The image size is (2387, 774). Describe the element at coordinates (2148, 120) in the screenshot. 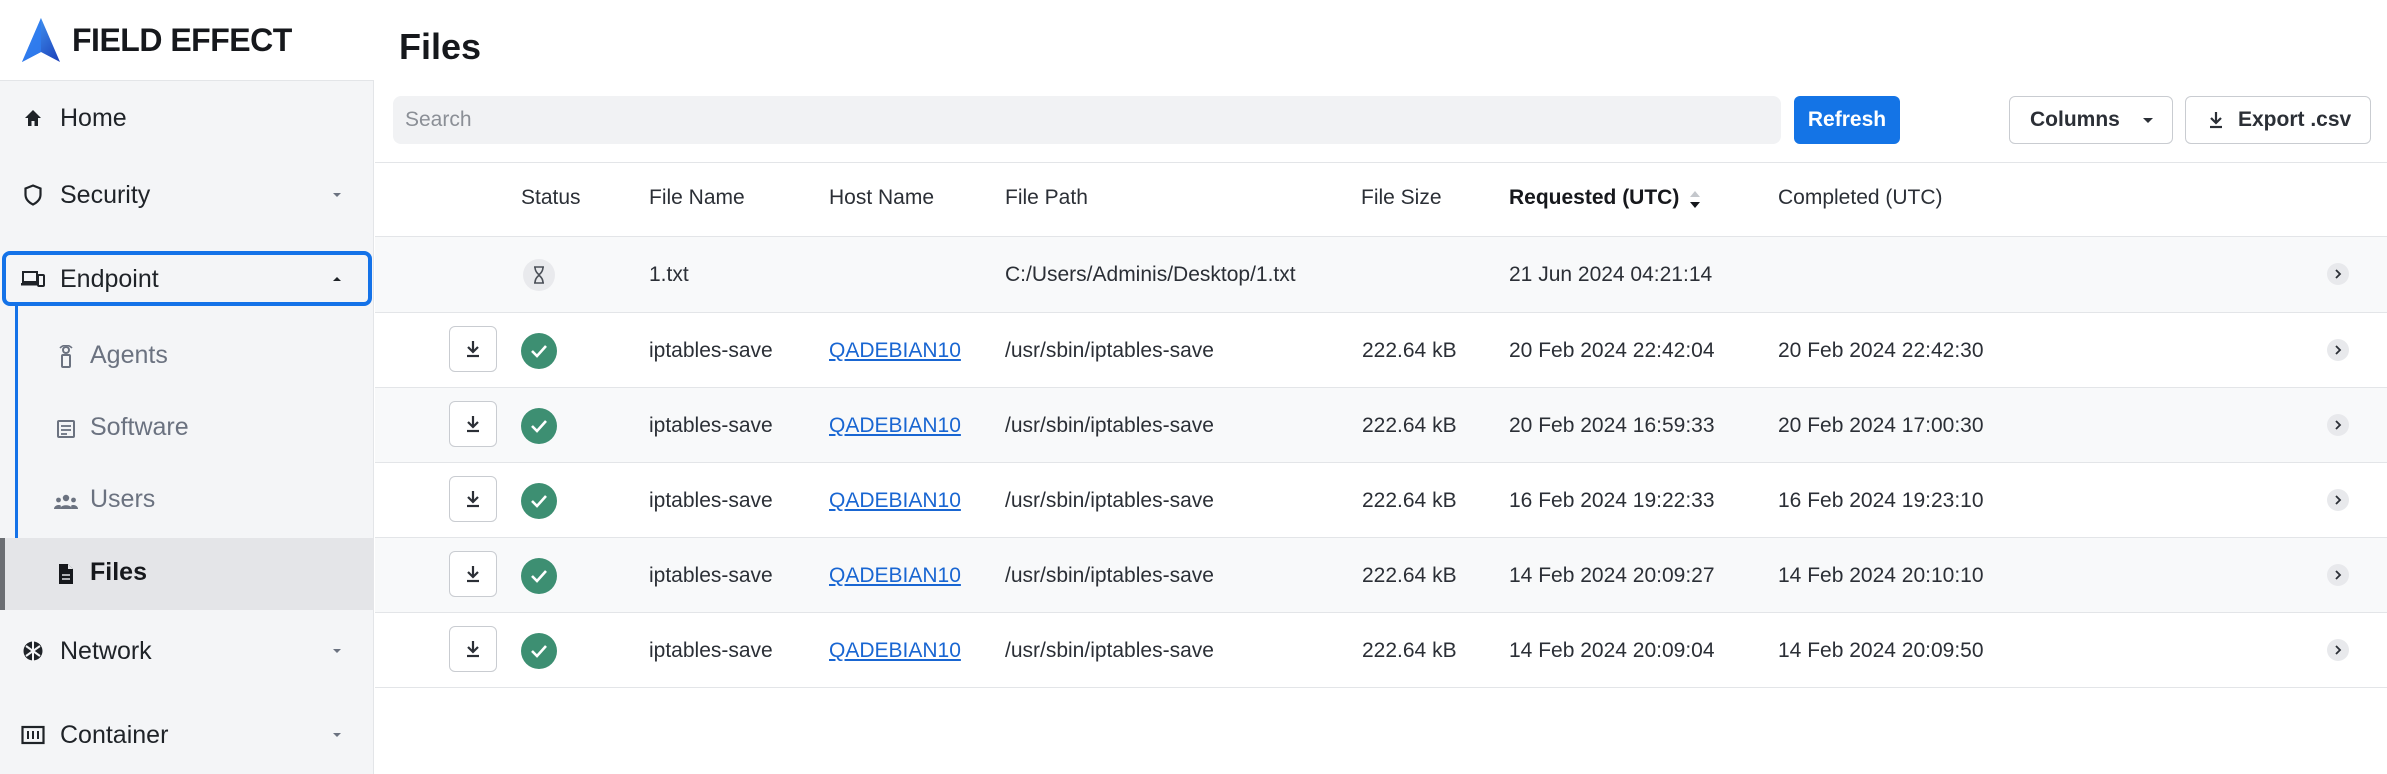

I see `caret-down-icon` at that location.